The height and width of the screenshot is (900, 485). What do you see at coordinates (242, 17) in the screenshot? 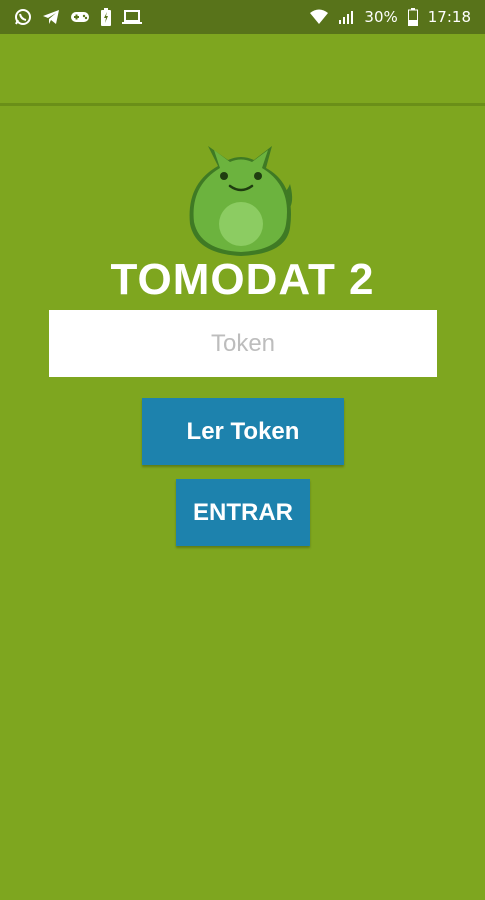
I see `status-bar: 30% 17:18` at bounding box center [242, 17].